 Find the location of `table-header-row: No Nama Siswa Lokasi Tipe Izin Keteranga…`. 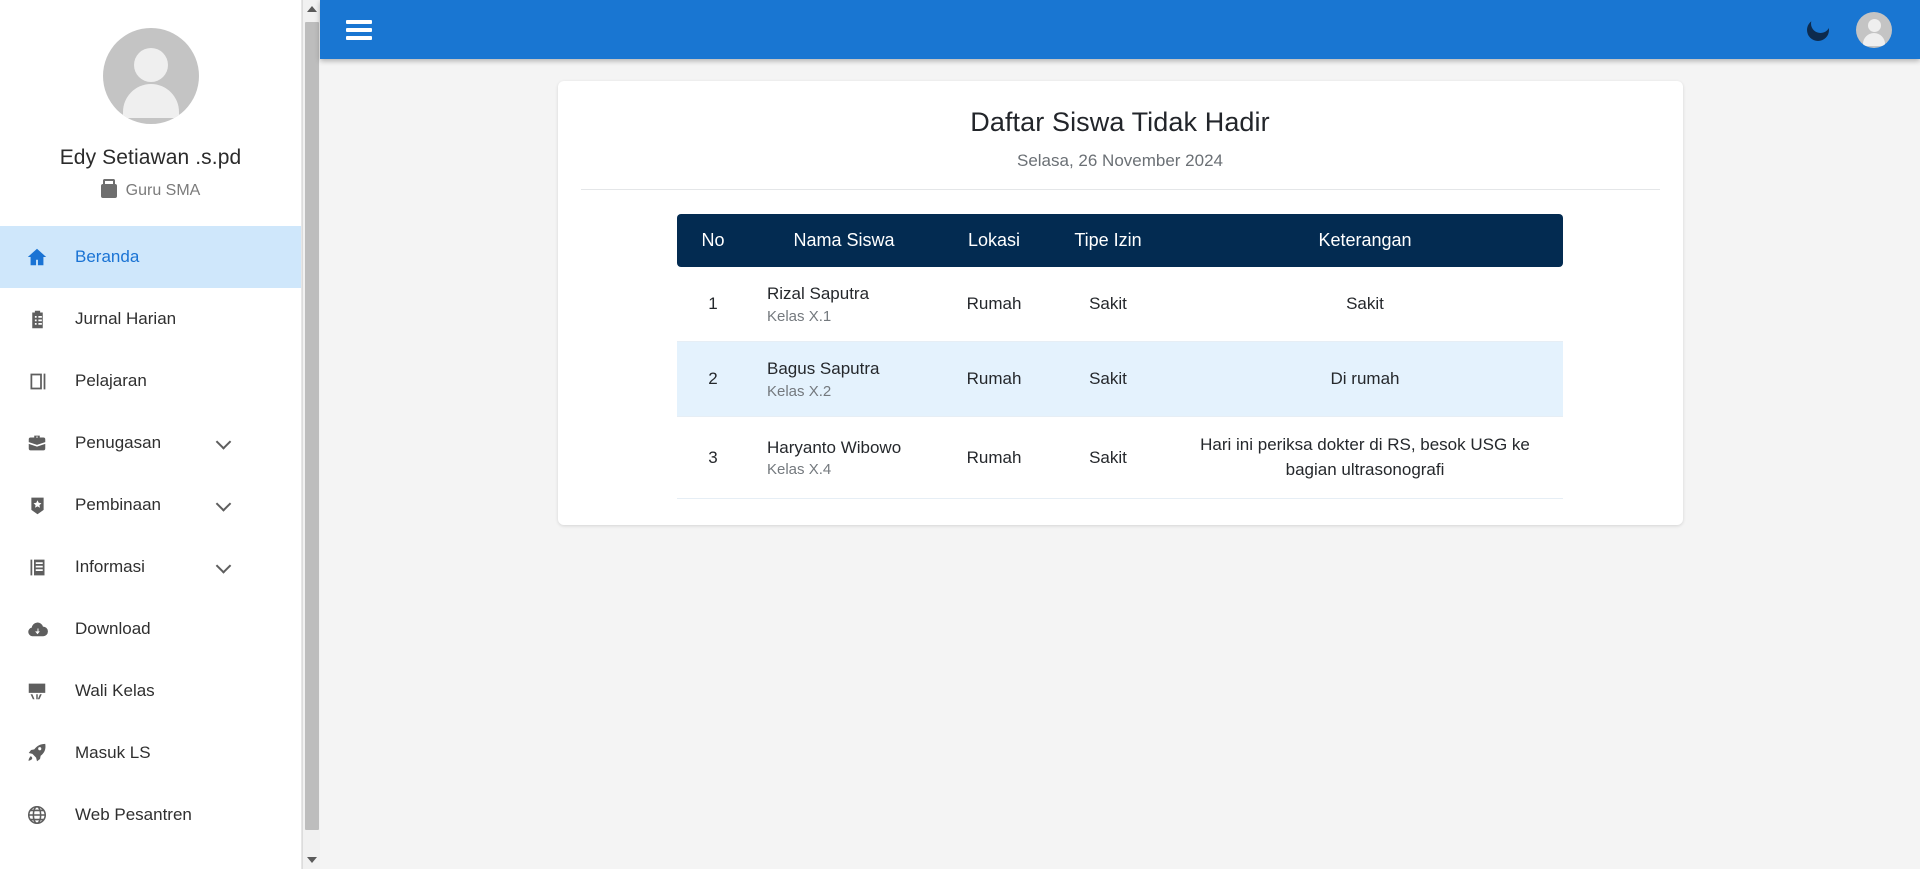

table-header-row: No Nama Siswa Lokasi Tipe Izin Keteranga… is located at coordinates (1120, 240).